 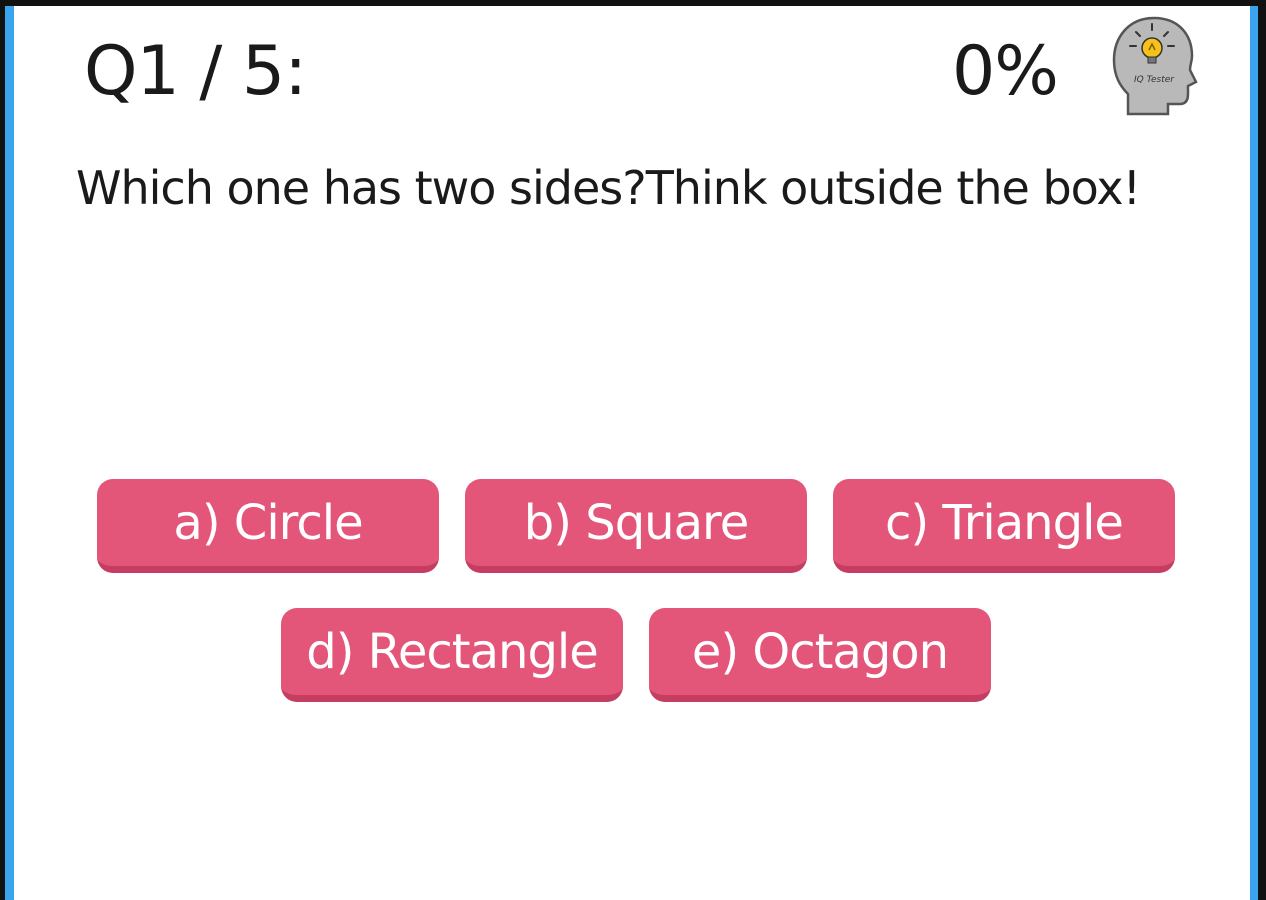 What do you see at coordinates (1254, 453) in the screenshot?
I see `frame-right-accent` at bounding box center [1254, 453].